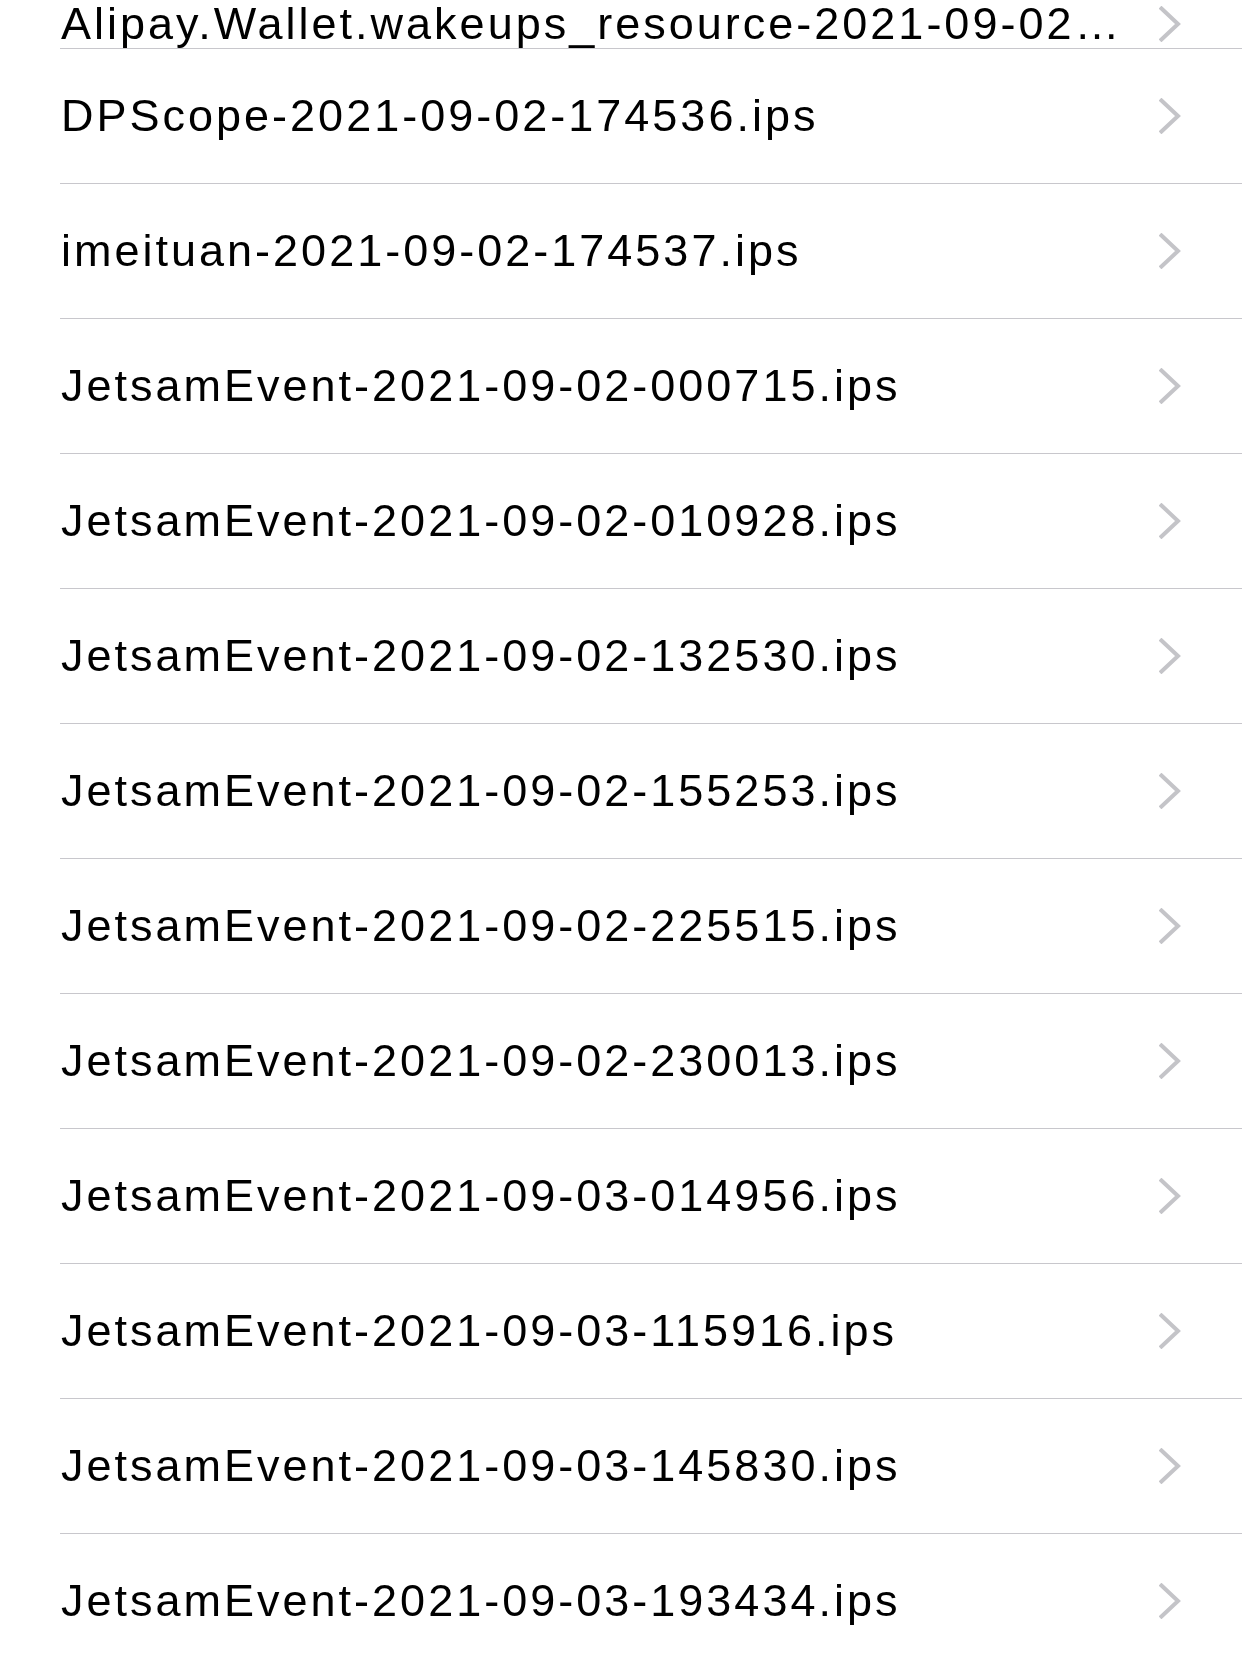 The height and width of the screenshot is (1656, 1242). Describe the element at coordinates (651, 521) in the screenshot. I see `file-list-item: JetsamEvent-2021-09-02-010928.ips` at that location.